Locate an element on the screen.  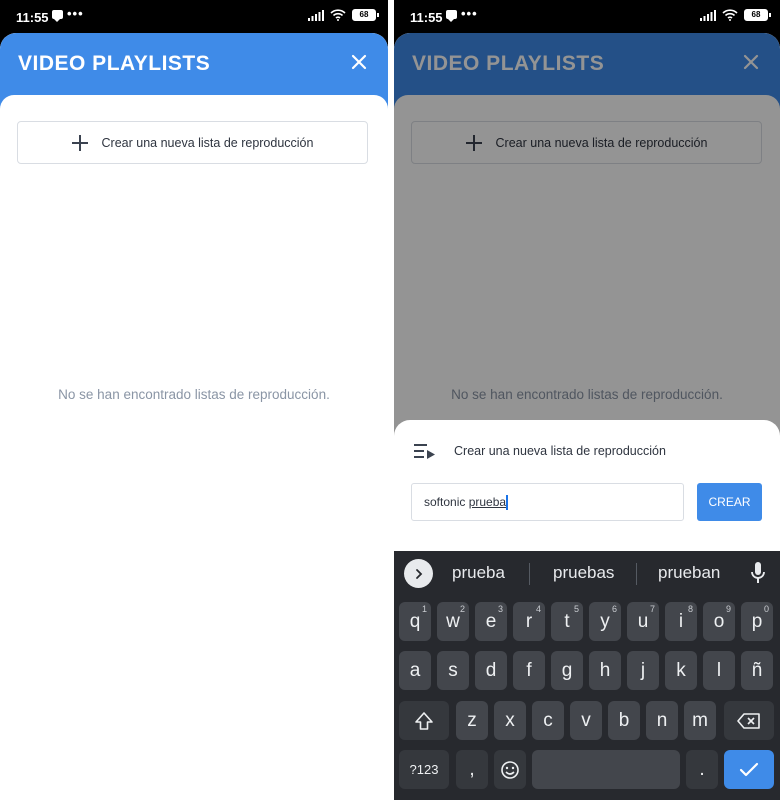
key-e: e3 is located at coordinates (491, 621).